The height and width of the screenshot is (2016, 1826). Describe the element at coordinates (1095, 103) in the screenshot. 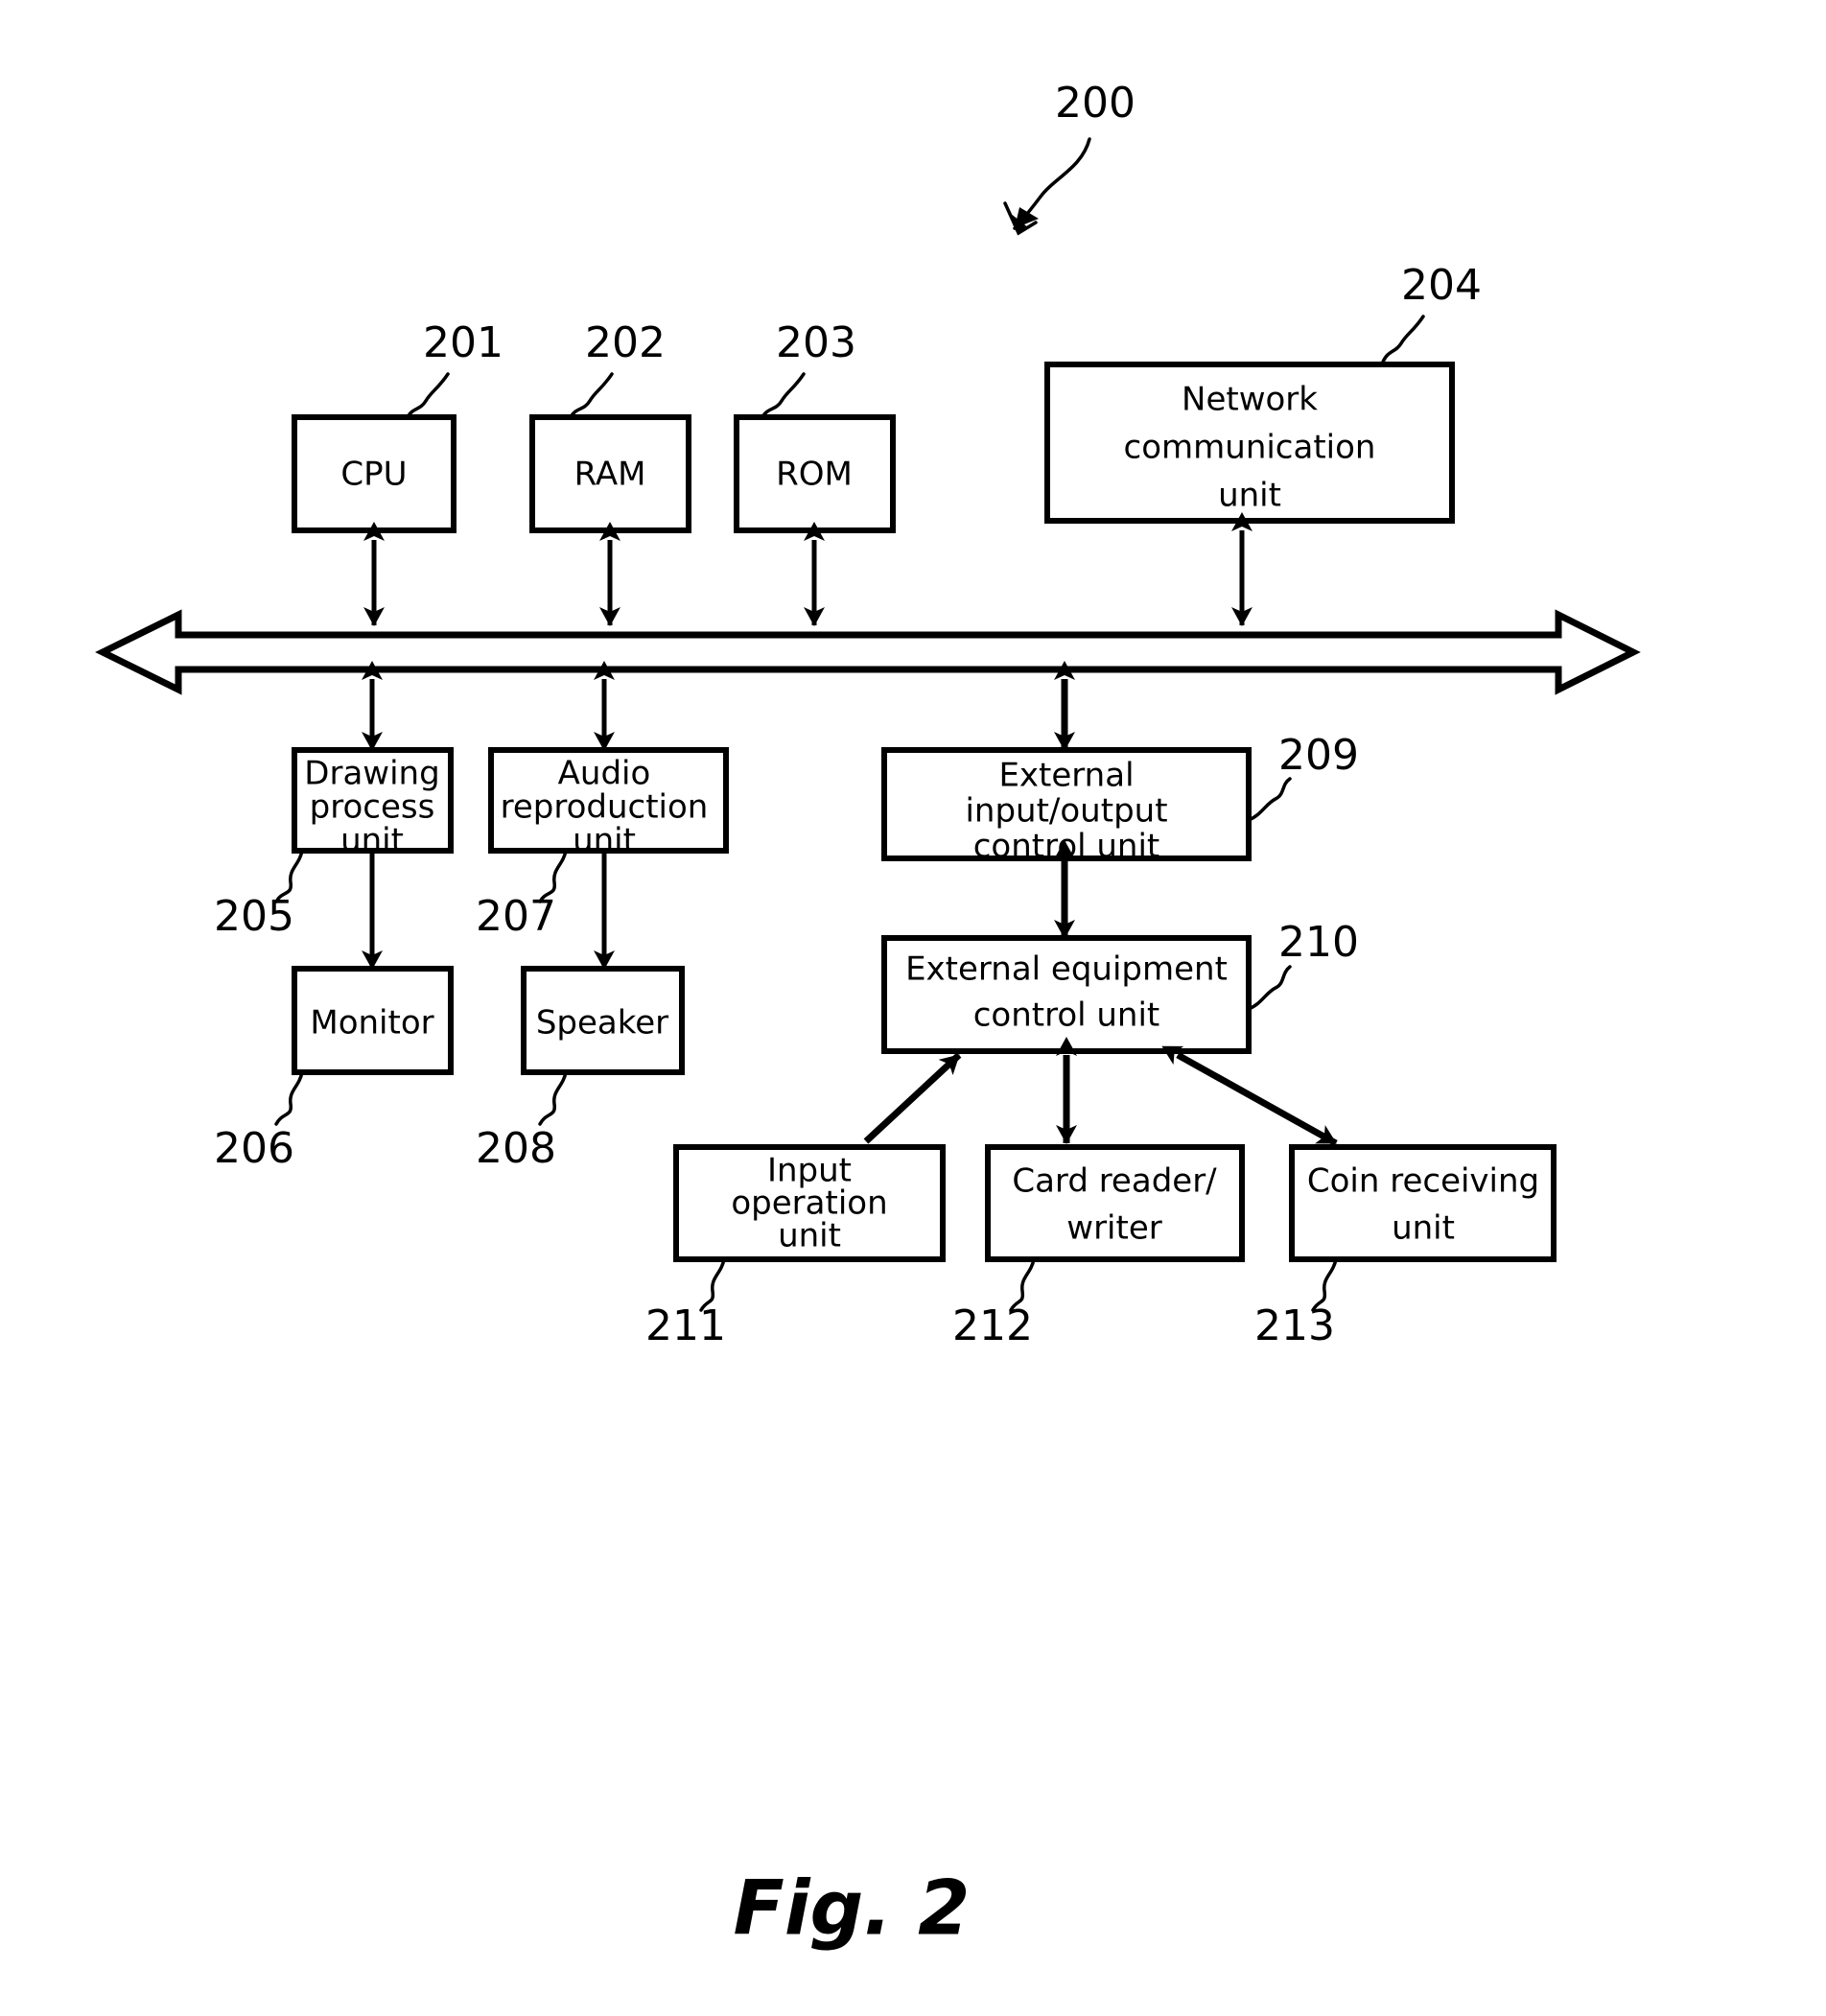

I see `ref-label-200: 200` at that location.